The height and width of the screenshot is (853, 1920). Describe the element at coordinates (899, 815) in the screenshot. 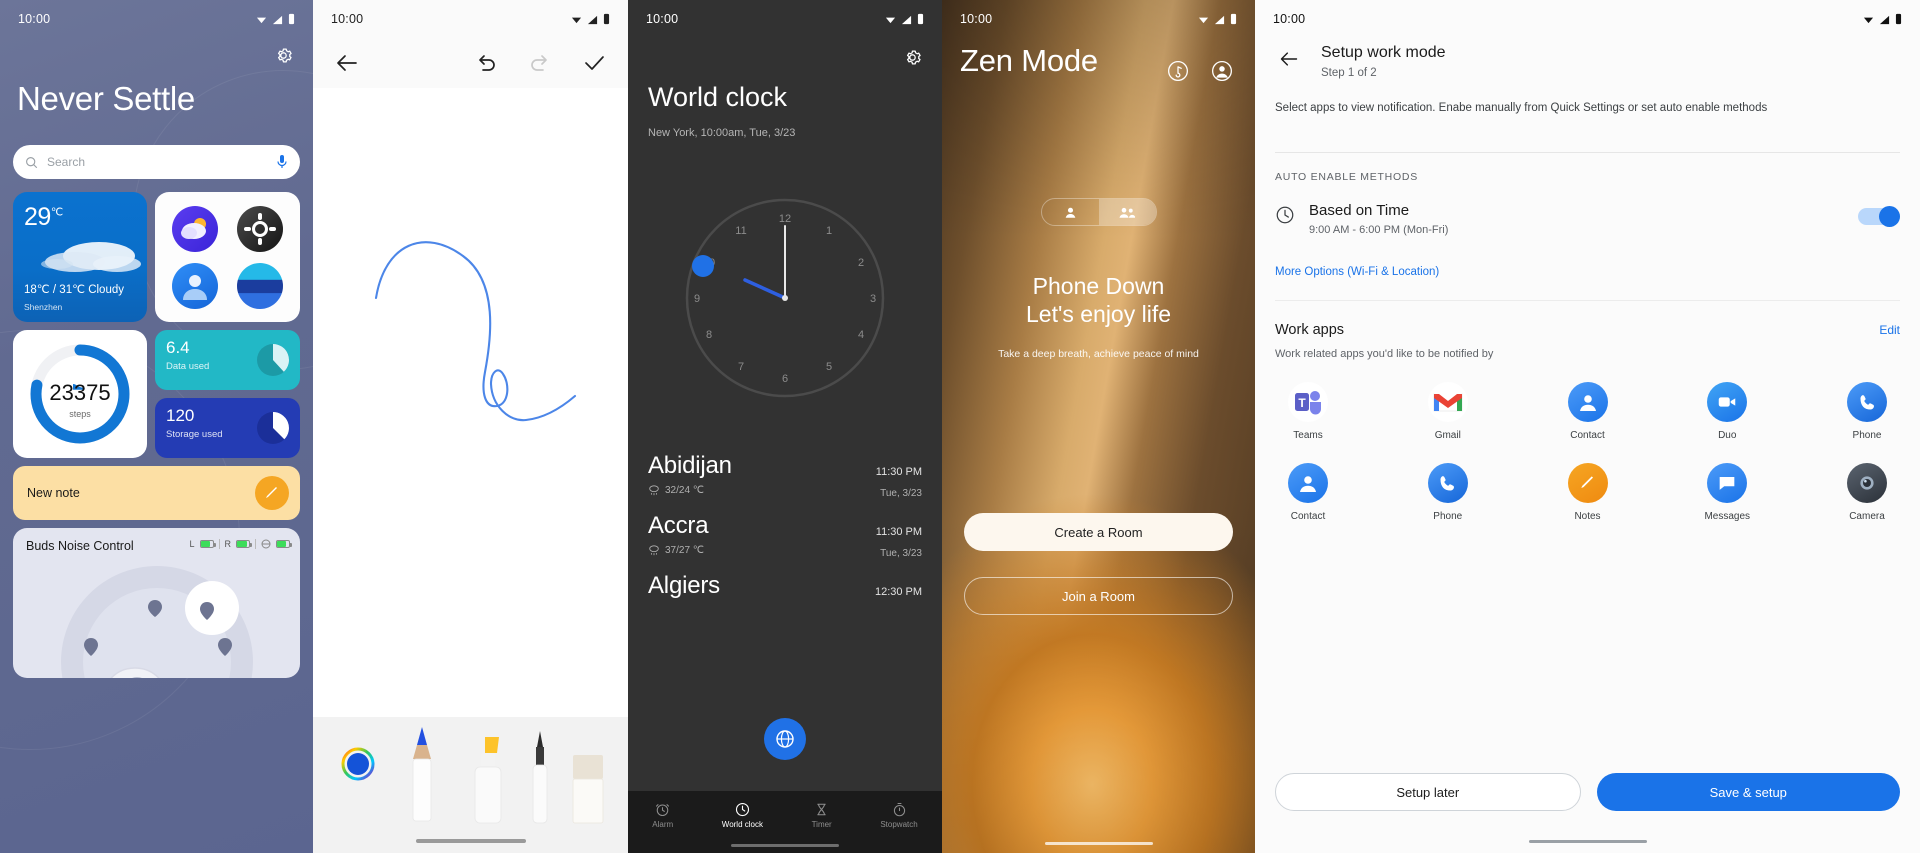

I see `nav-tab-stopwatch: Stopwatch` at that location.